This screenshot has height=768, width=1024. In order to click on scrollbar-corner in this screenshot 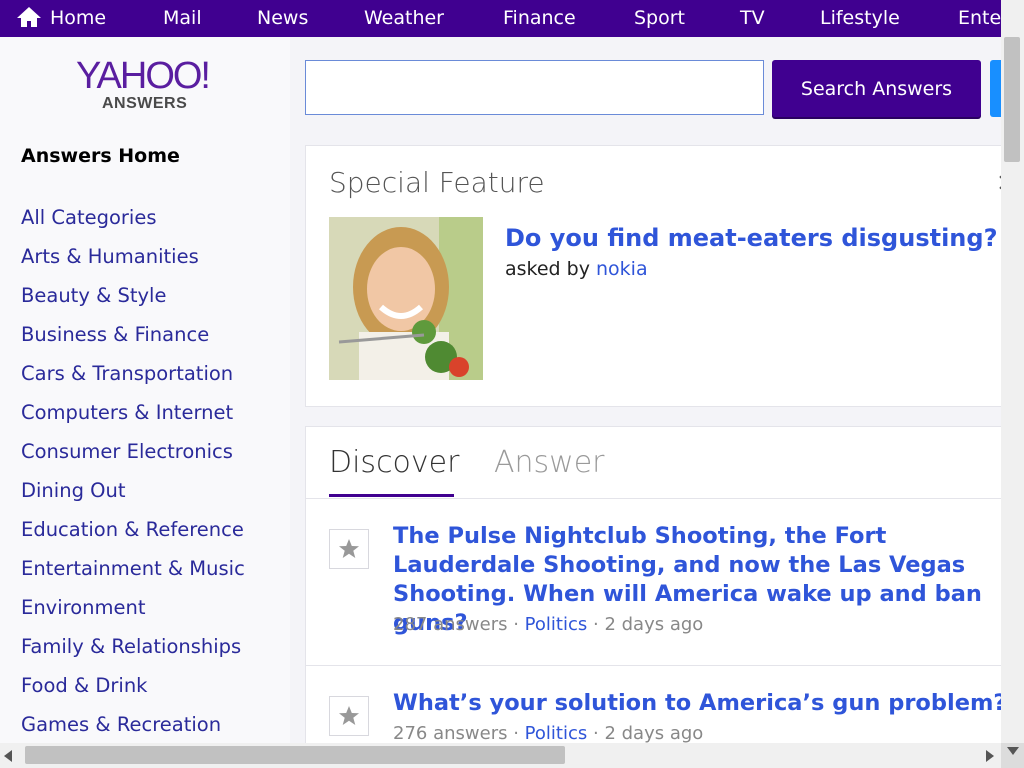, I will do `click(1012, 755)`.